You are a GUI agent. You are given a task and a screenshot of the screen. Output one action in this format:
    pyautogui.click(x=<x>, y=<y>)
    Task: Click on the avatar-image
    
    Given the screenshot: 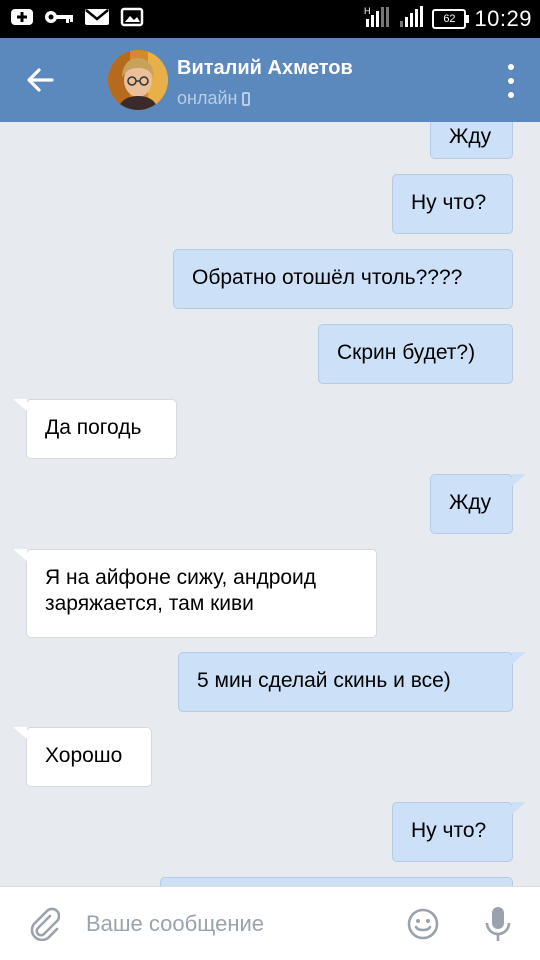 What is the action you would take?
    pyautogui.click(x=138, y=80)
    